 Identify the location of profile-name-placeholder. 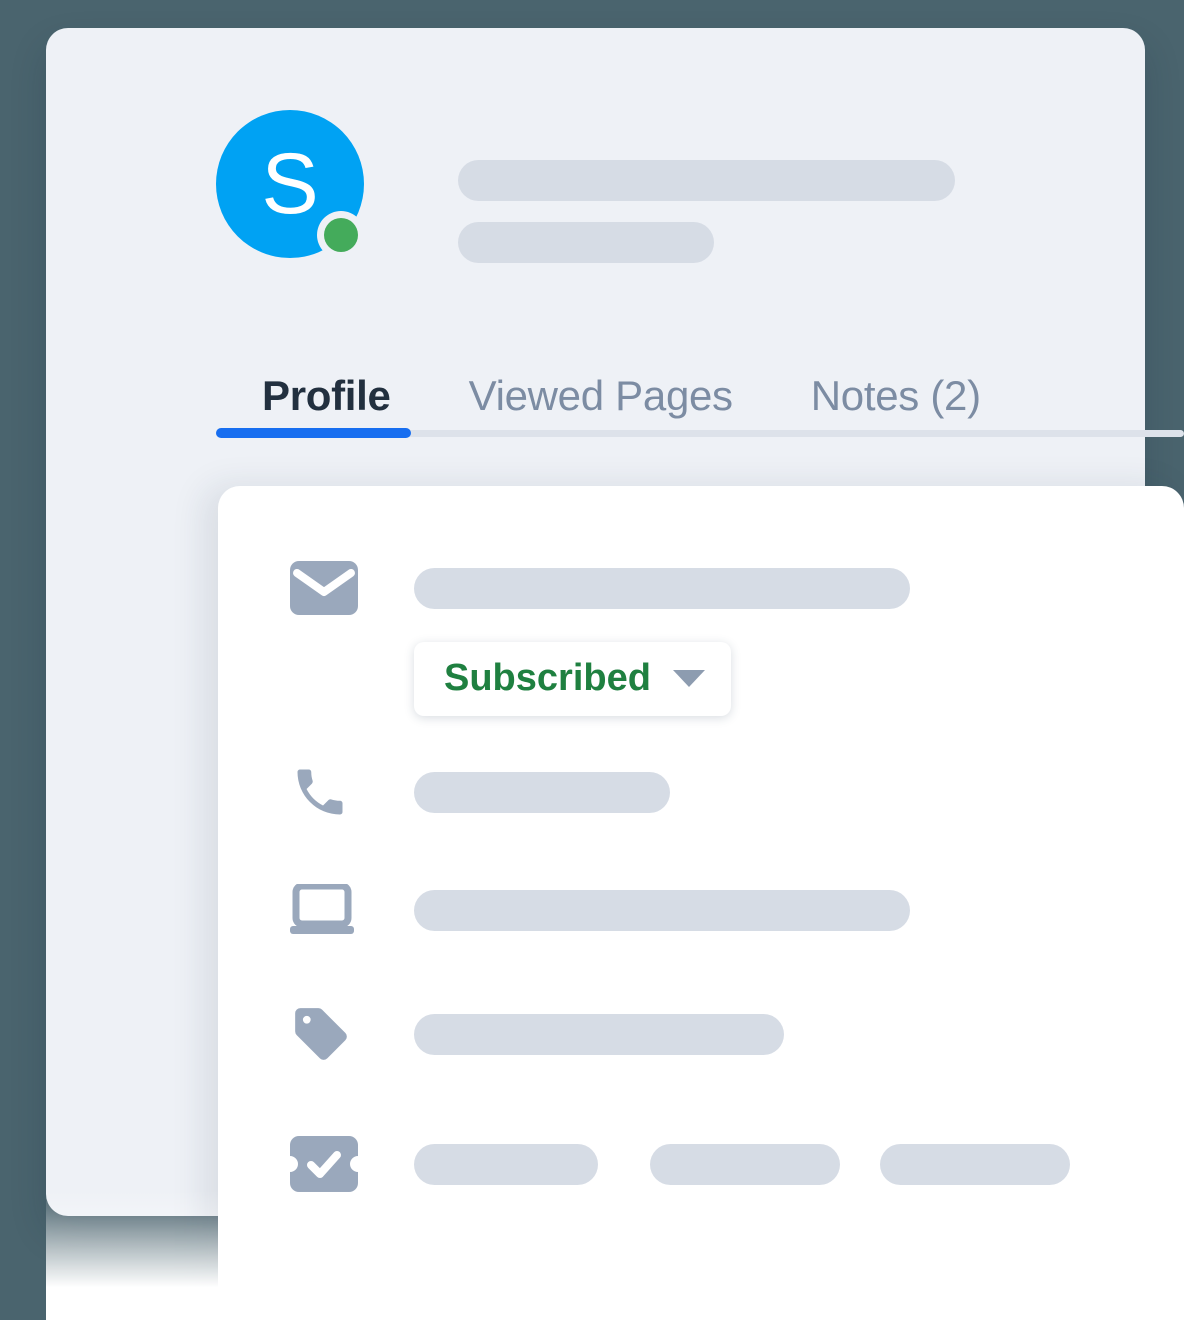
(706, 180).